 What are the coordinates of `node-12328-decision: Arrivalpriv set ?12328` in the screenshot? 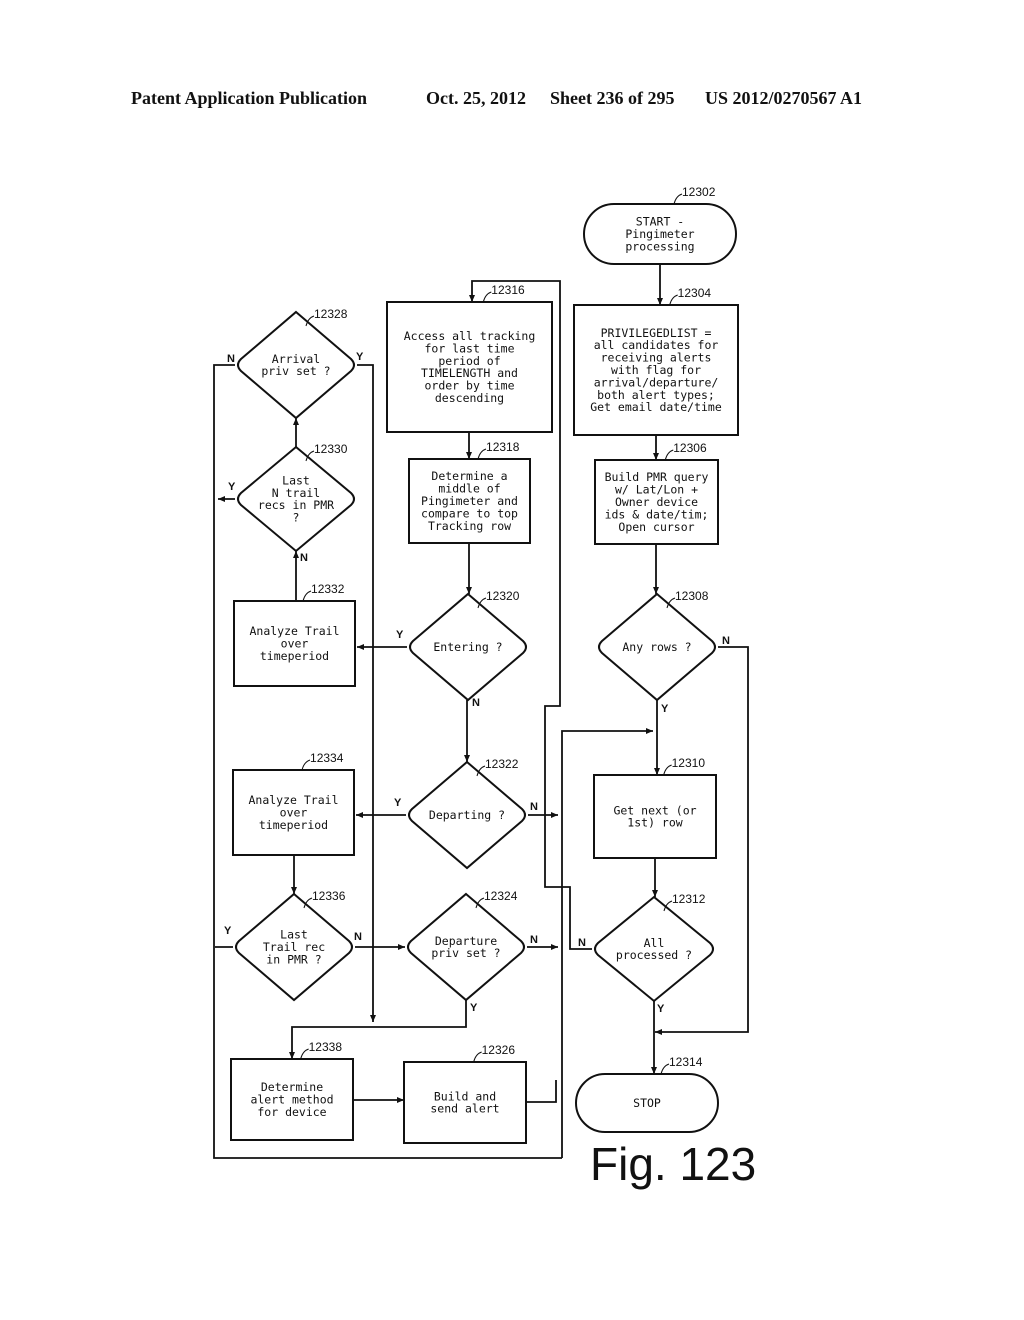 It's located at (296, 363).